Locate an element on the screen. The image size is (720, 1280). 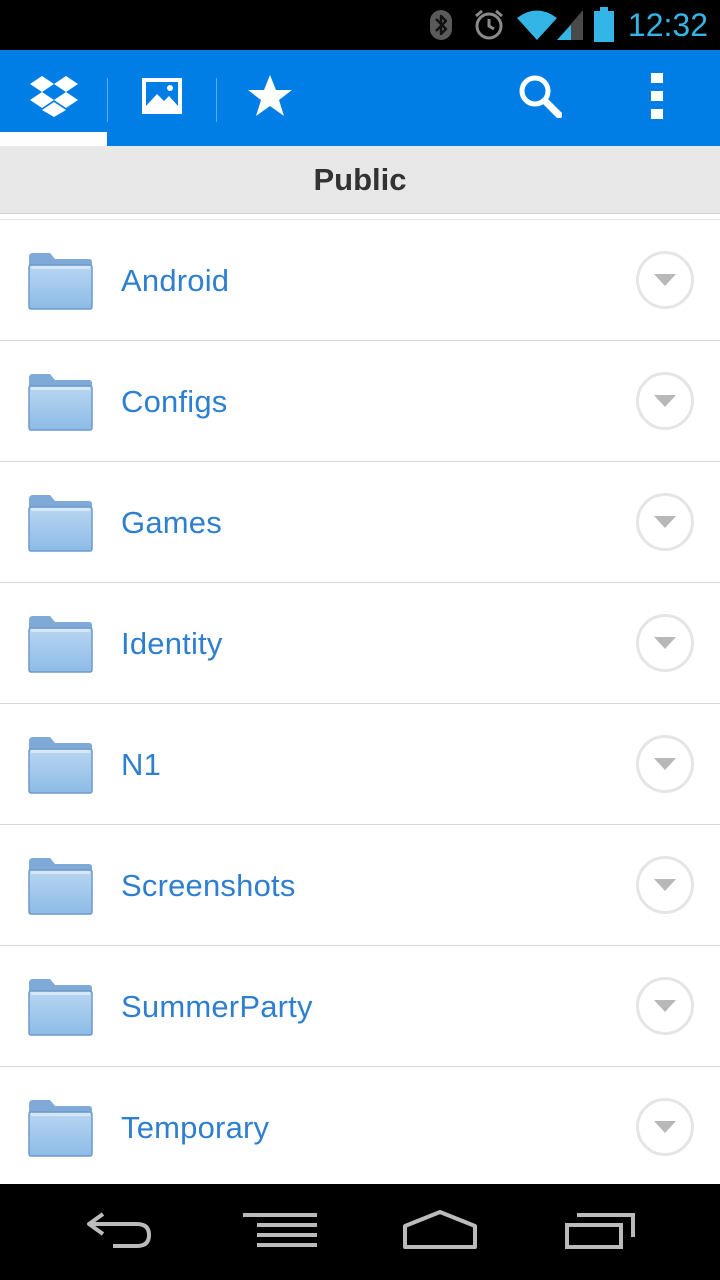
file-name: Android is located at coordinates (175, 280).